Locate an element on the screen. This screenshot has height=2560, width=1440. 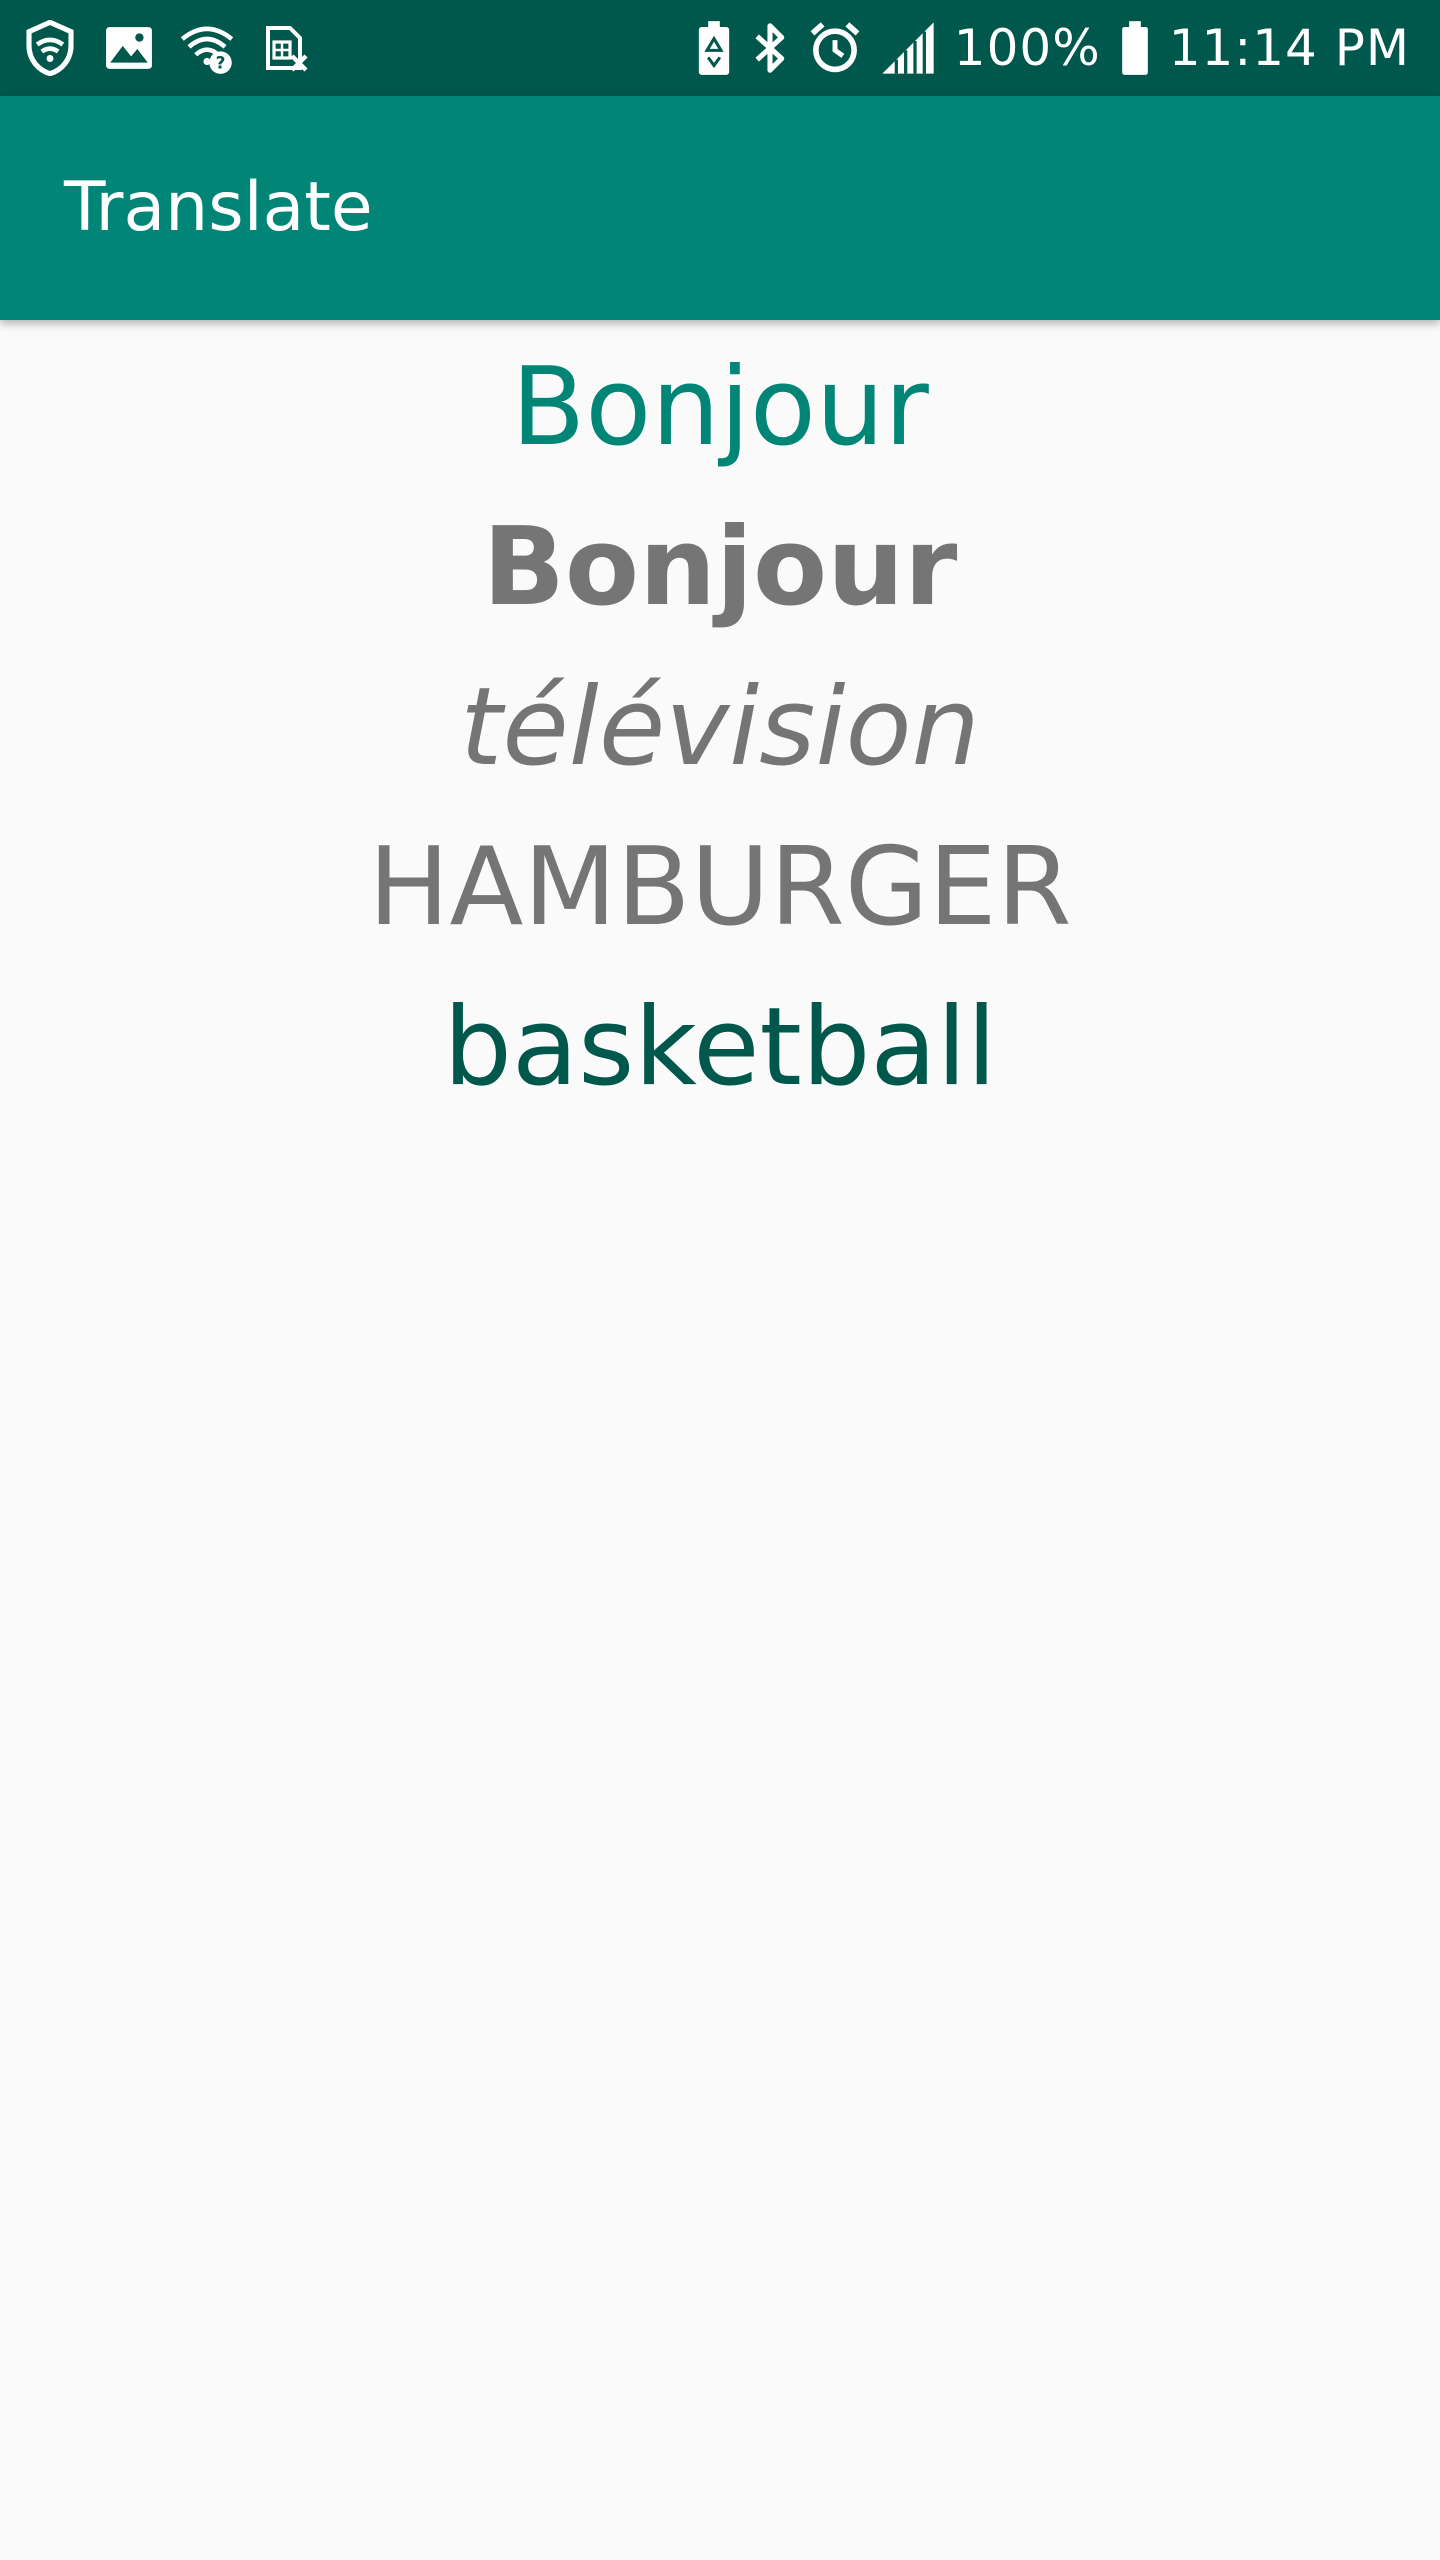
status-right-icons: 100% 11:14 PM is located at coordinates (1053, 48).